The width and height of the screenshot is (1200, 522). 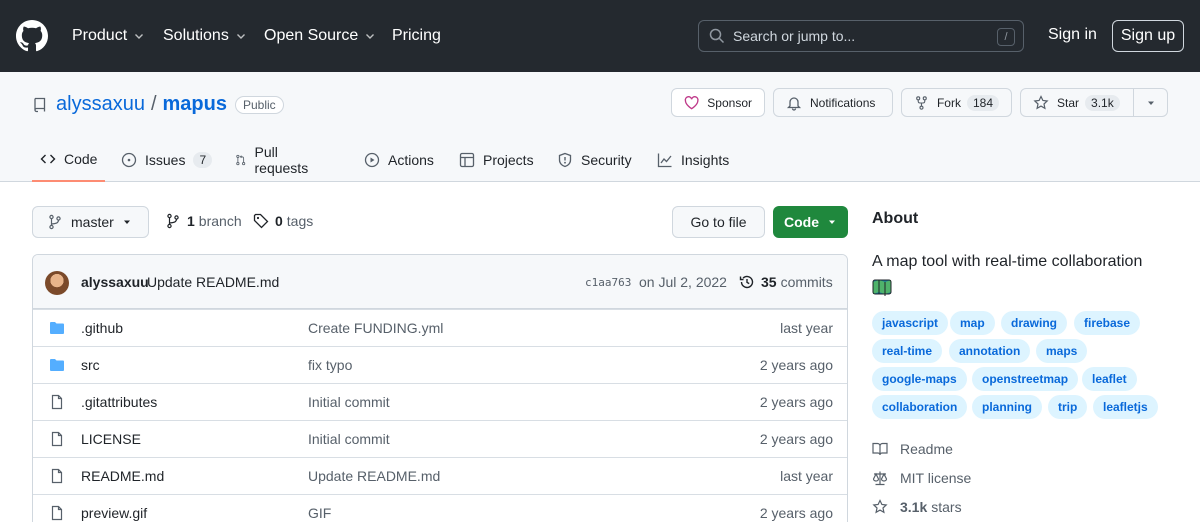 I want to click on tab-label: Insights, so click(x=705, y=160).